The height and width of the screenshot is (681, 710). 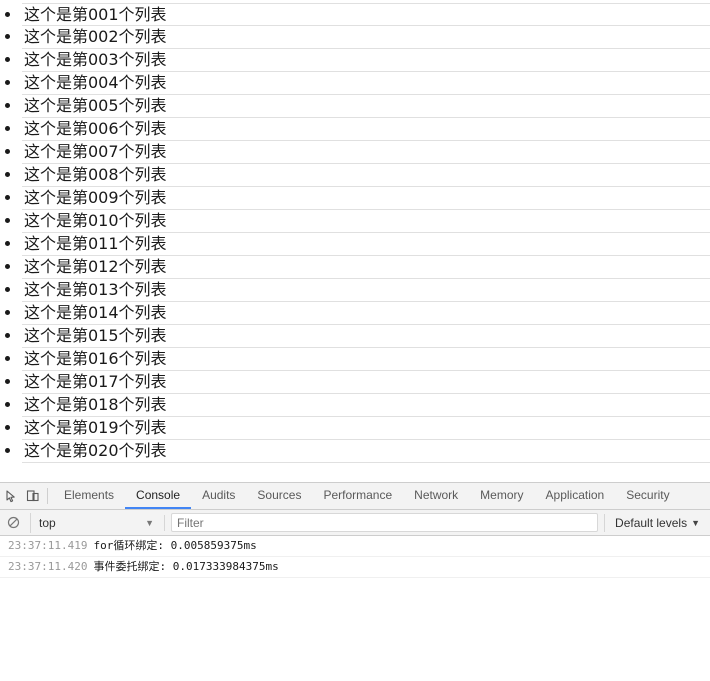 What do you see at coordinates (95, 105) in the screenshot?
I see `list-item-label: 这个是第005个列表` at bounding box center [95, 105].